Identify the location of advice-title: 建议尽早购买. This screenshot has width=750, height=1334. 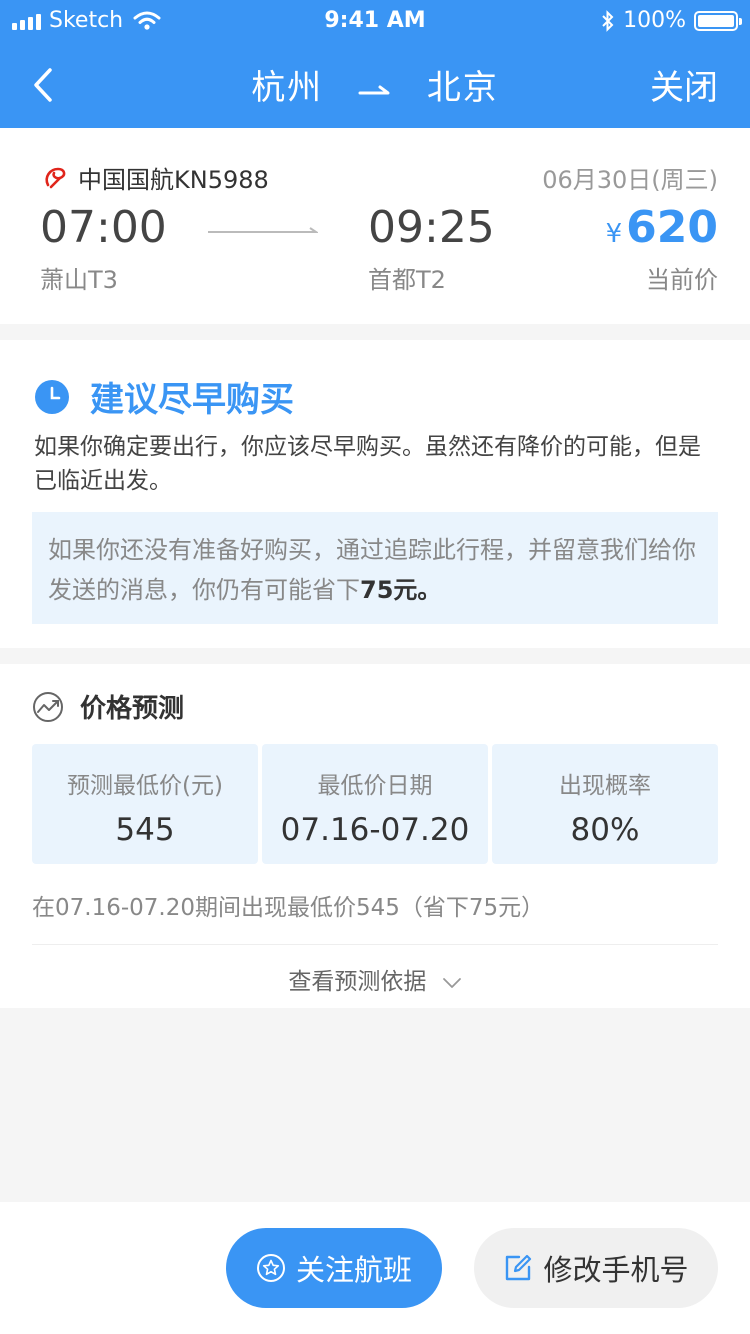
(192, 400).